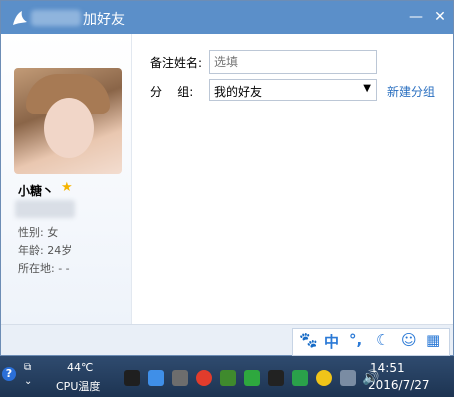  I want to click on age-info: 年龄: 24岁, so click(45, 250).